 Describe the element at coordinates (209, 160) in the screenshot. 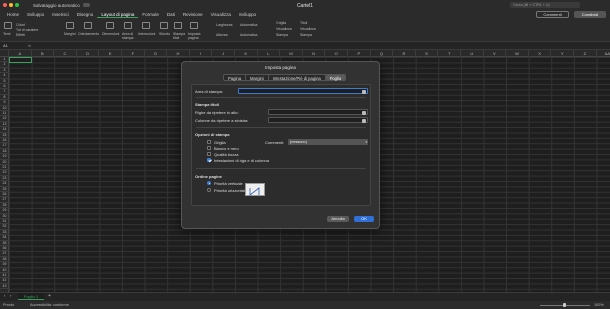

I see `intestazioni-checkbox` at that location.